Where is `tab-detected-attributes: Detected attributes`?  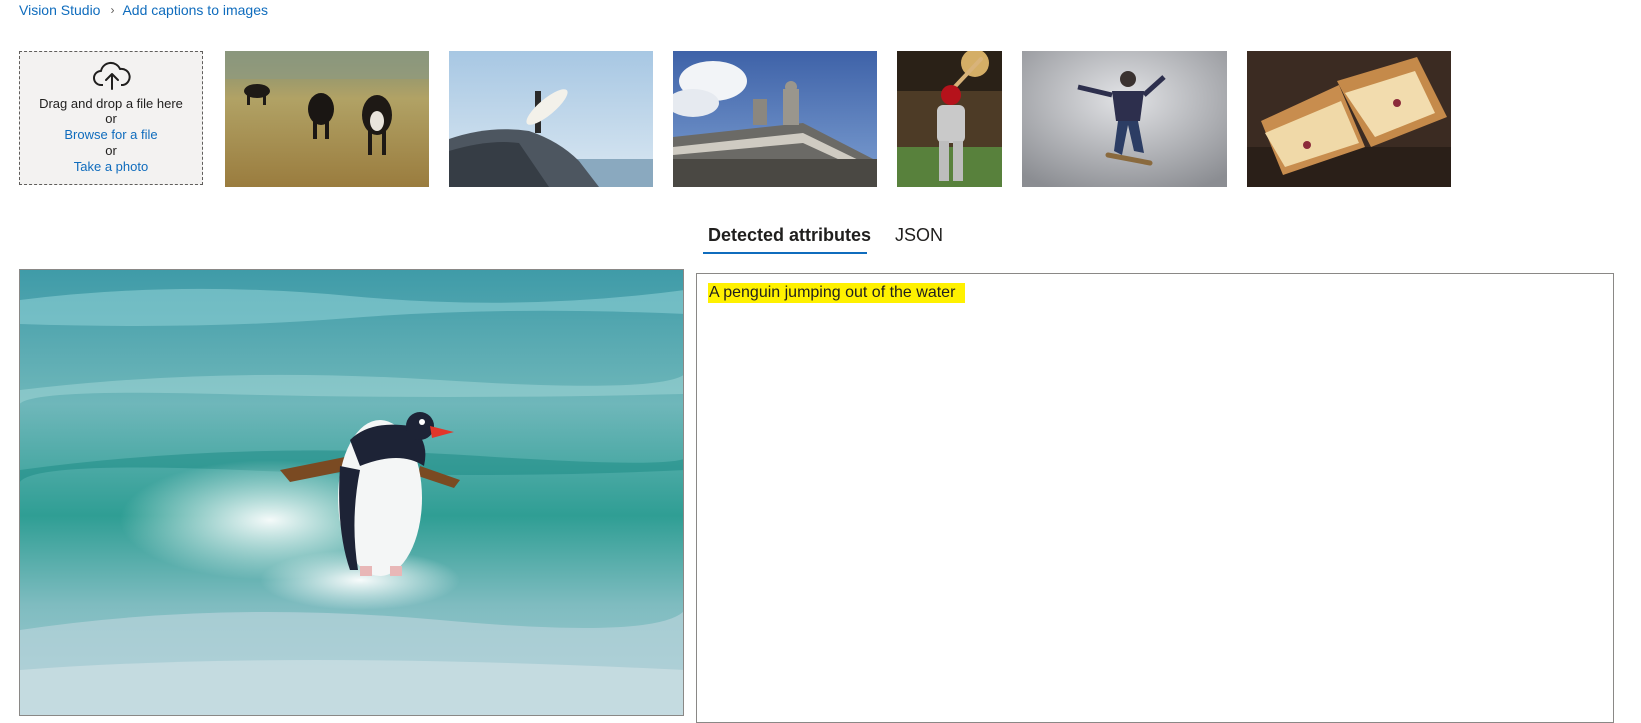
tab-detected-attributes: Detected attributes is located at coordinates (789, 235).